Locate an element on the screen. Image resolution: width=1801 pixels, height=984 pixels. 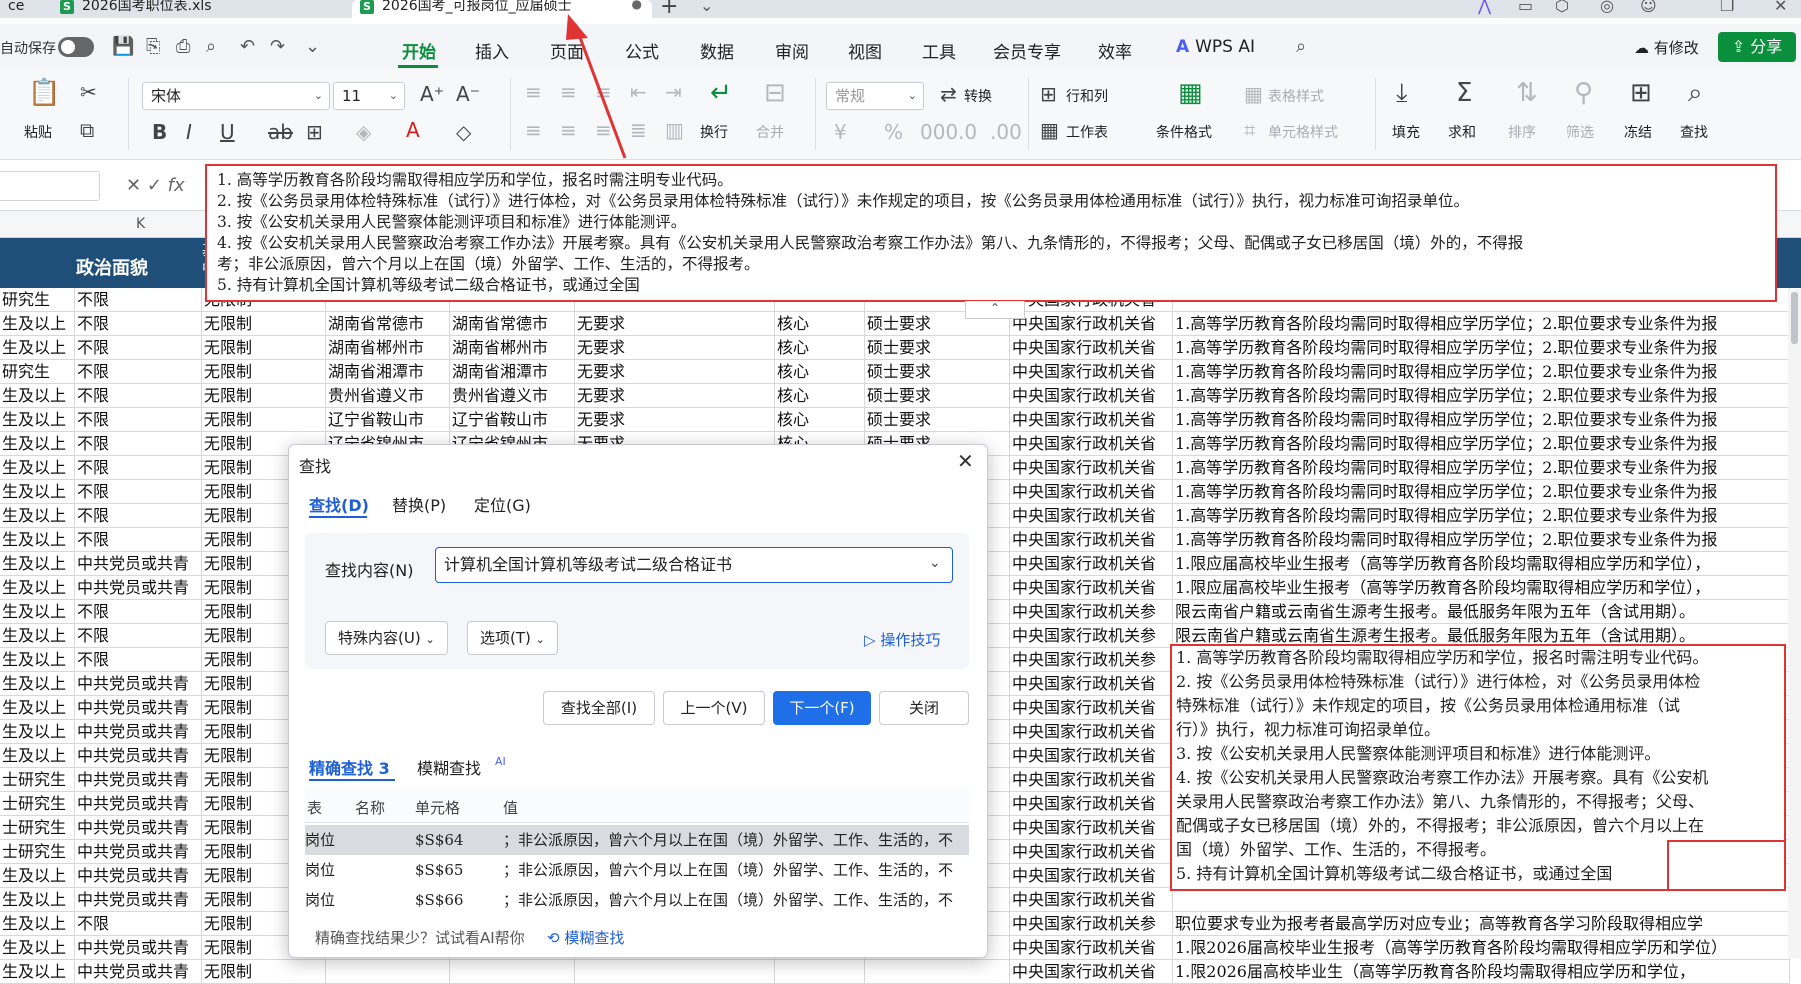
cell-settle-location is located at coordinates (512, 972).